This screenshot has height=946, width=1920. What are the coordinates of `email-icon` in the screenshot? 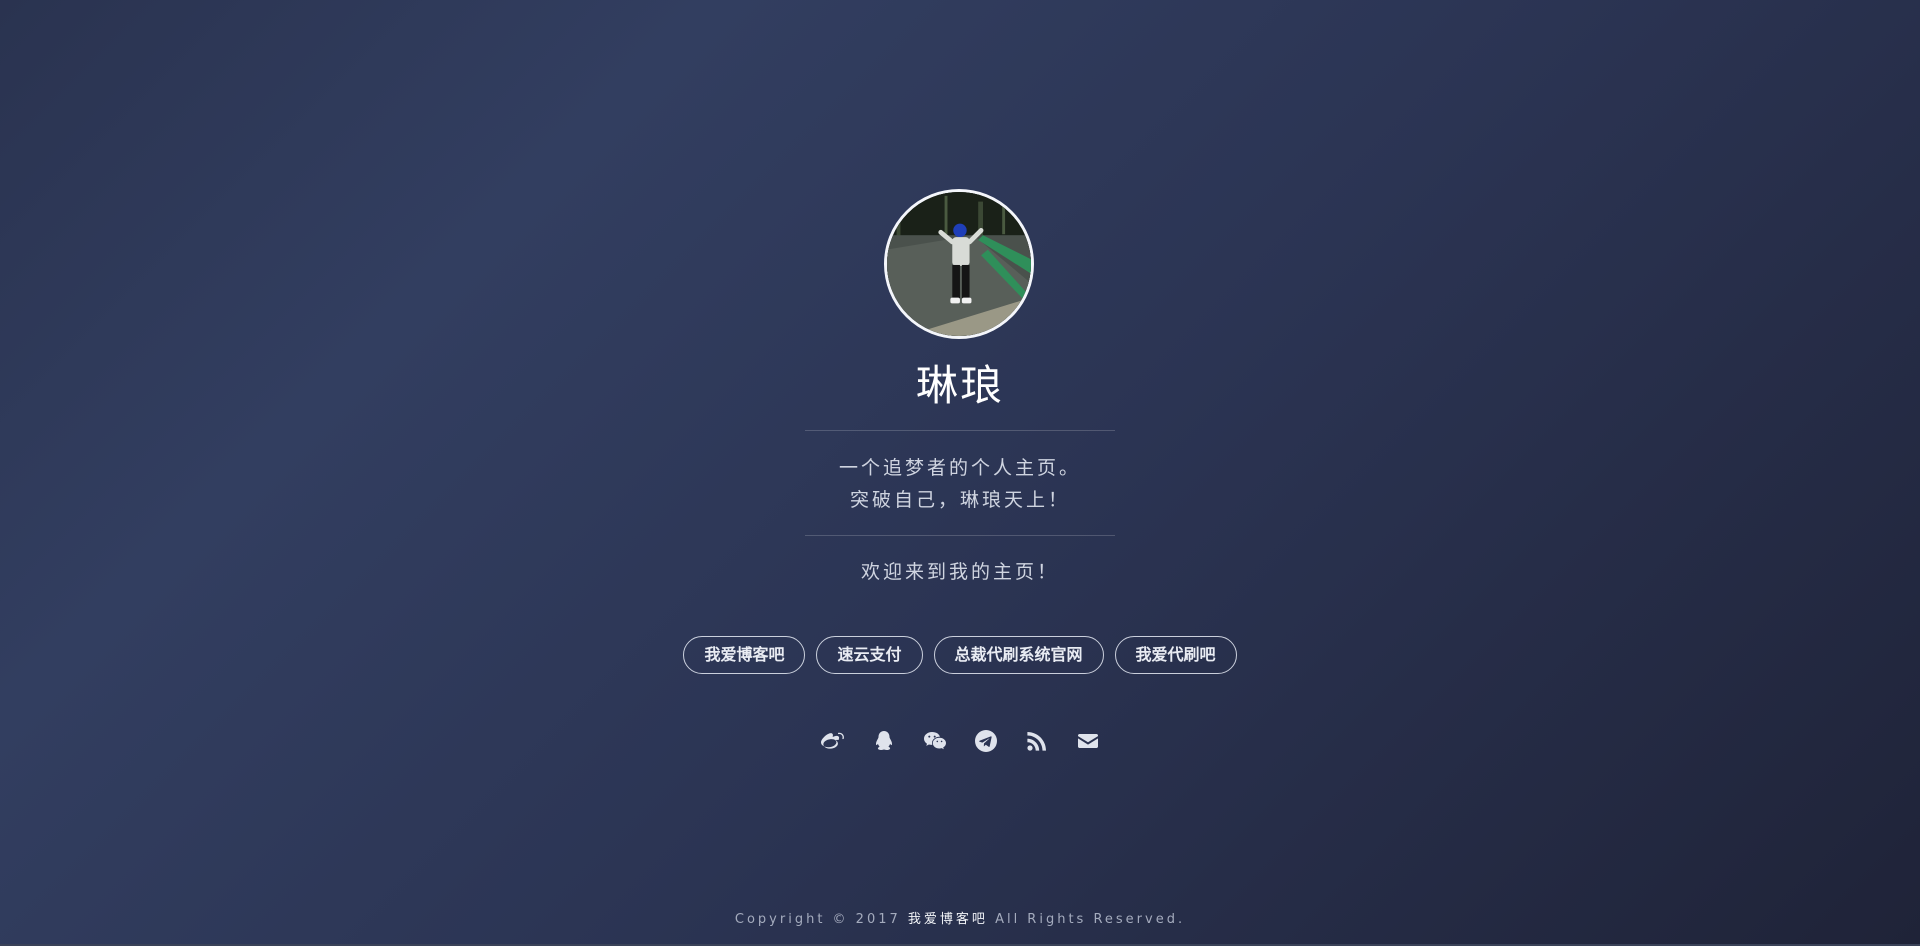 It's located at (1088, 741).